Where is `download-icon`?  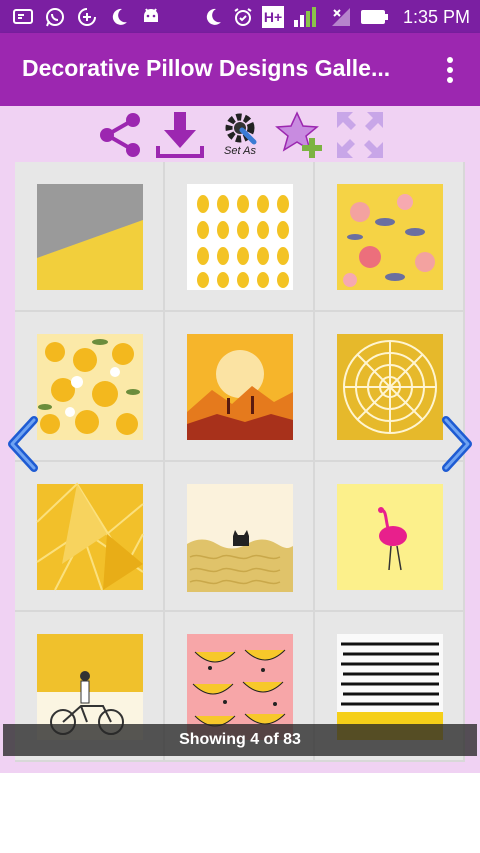 download-icon is located at coordinates (180, 135).